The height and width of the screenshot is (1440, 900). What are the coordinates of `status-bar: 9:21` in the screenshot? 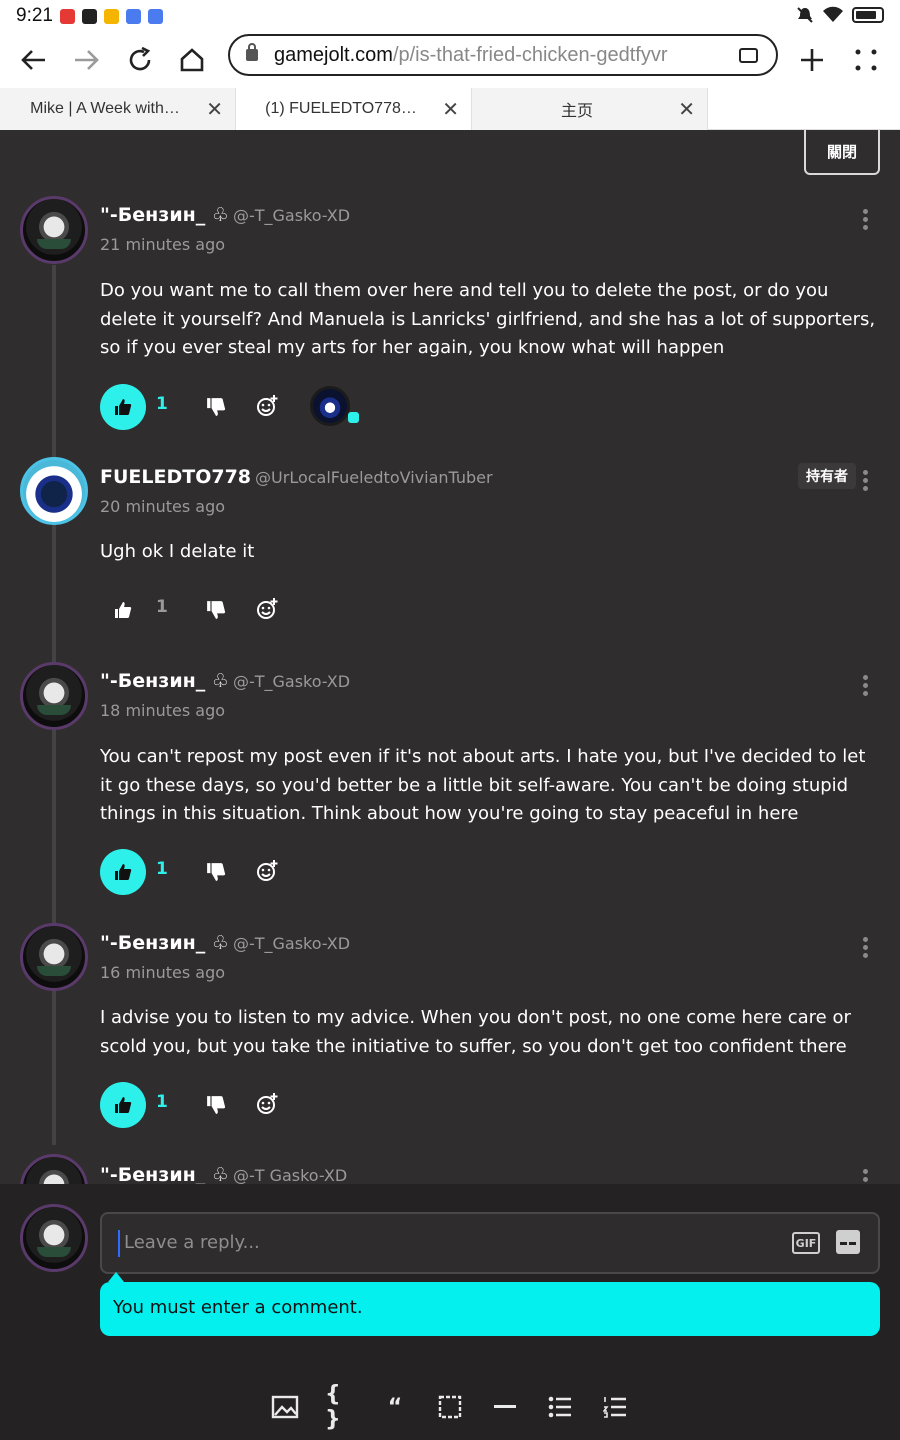 It's located at (450, 17).